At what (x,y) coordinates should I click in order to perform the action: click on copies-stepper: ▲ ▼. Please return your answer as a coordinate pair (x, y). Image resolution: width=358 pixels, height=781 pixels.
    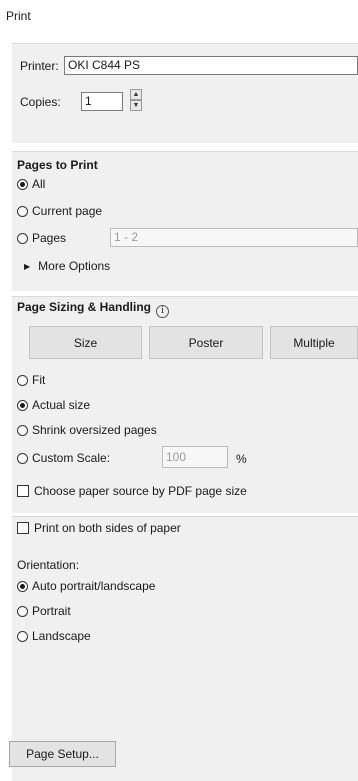
    Looking at the image, I should click on (136, 100).